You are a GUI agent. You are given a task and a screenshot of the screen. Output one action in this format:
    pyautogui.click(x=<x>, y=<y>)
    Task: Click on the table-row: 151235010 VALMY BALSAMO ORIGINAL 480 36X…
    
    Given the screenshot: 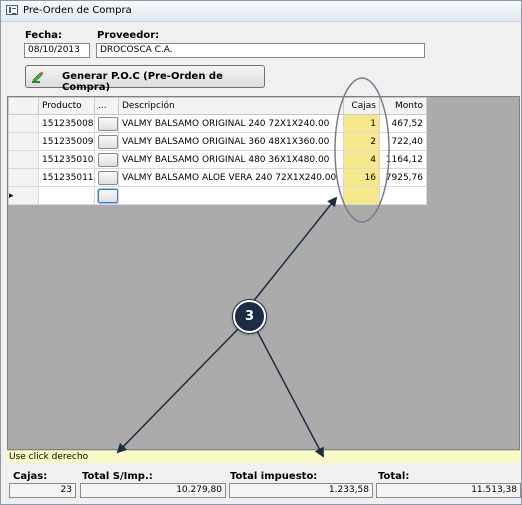 What is the action you would take?
    pyautogui.click(x=217, y=159)
    